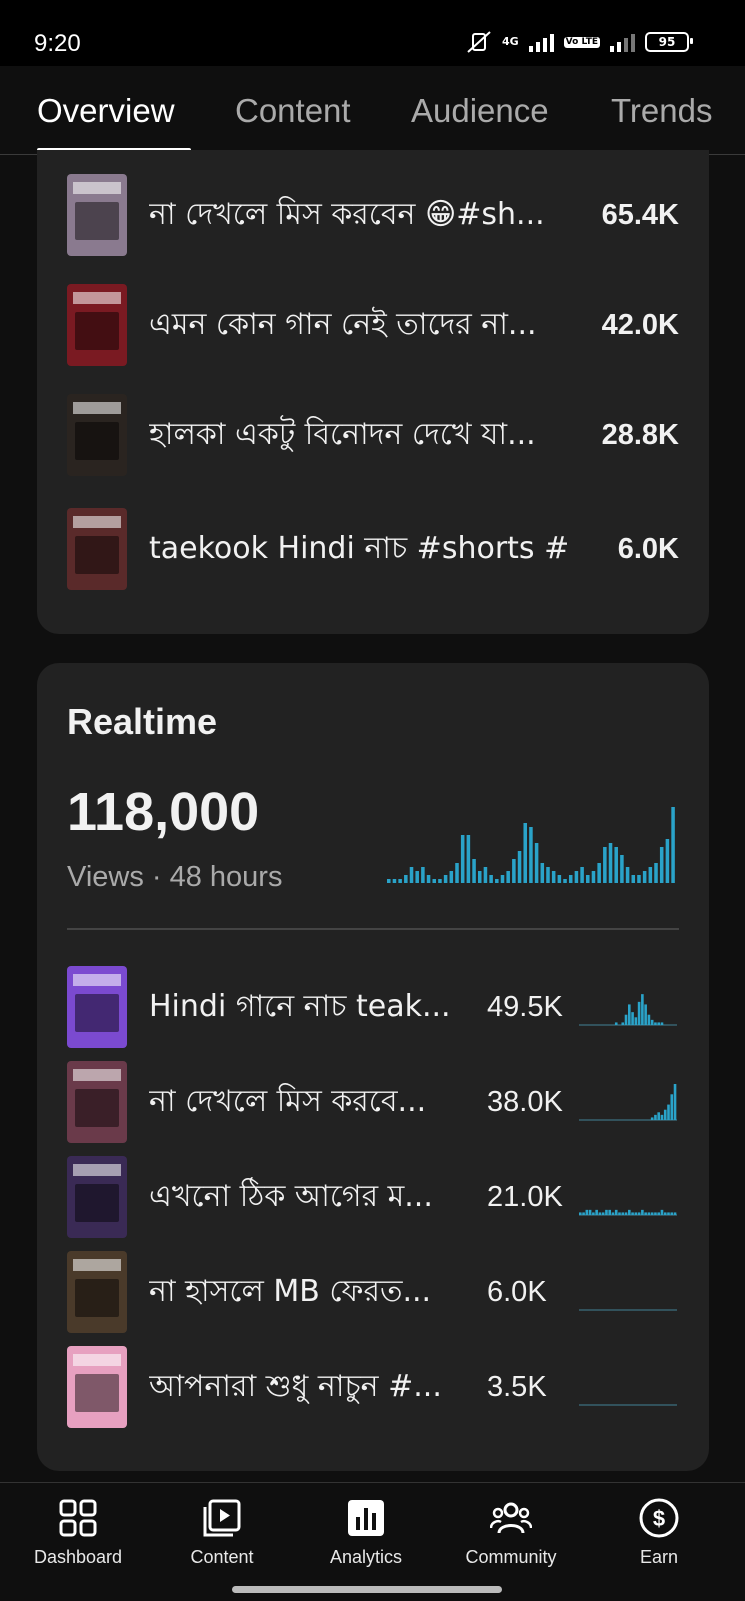 The width and height of the screenshot is (745, 1601). I want to click on nav-analytics: Analytics, so click(366, 1532).